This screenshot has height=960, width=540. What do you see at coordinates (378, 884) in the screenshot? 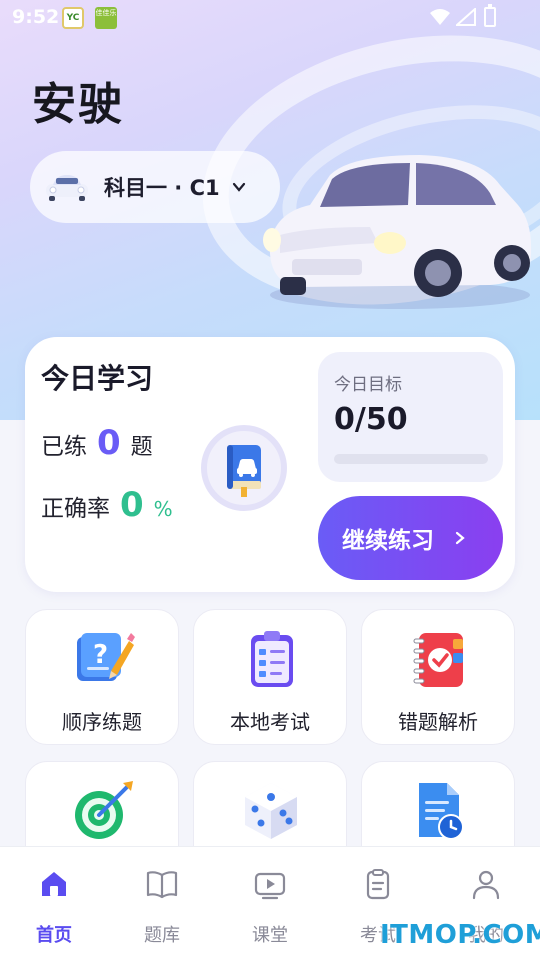
I see `exam-clipboard-icon` at bounding box center [378, 884].